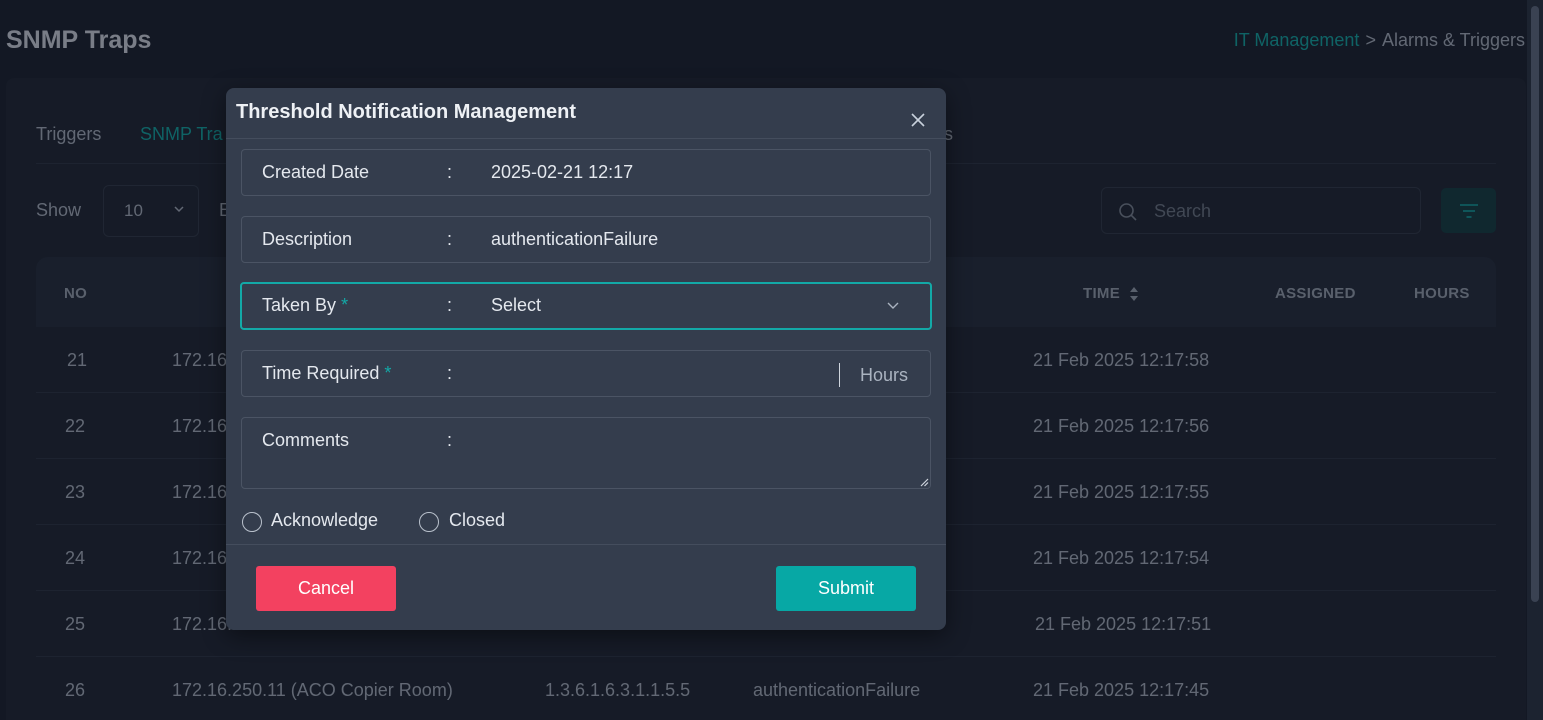 This screenshot has height=720, width=1543. I want to click on comments-field: Comments :, so click(586, 453).